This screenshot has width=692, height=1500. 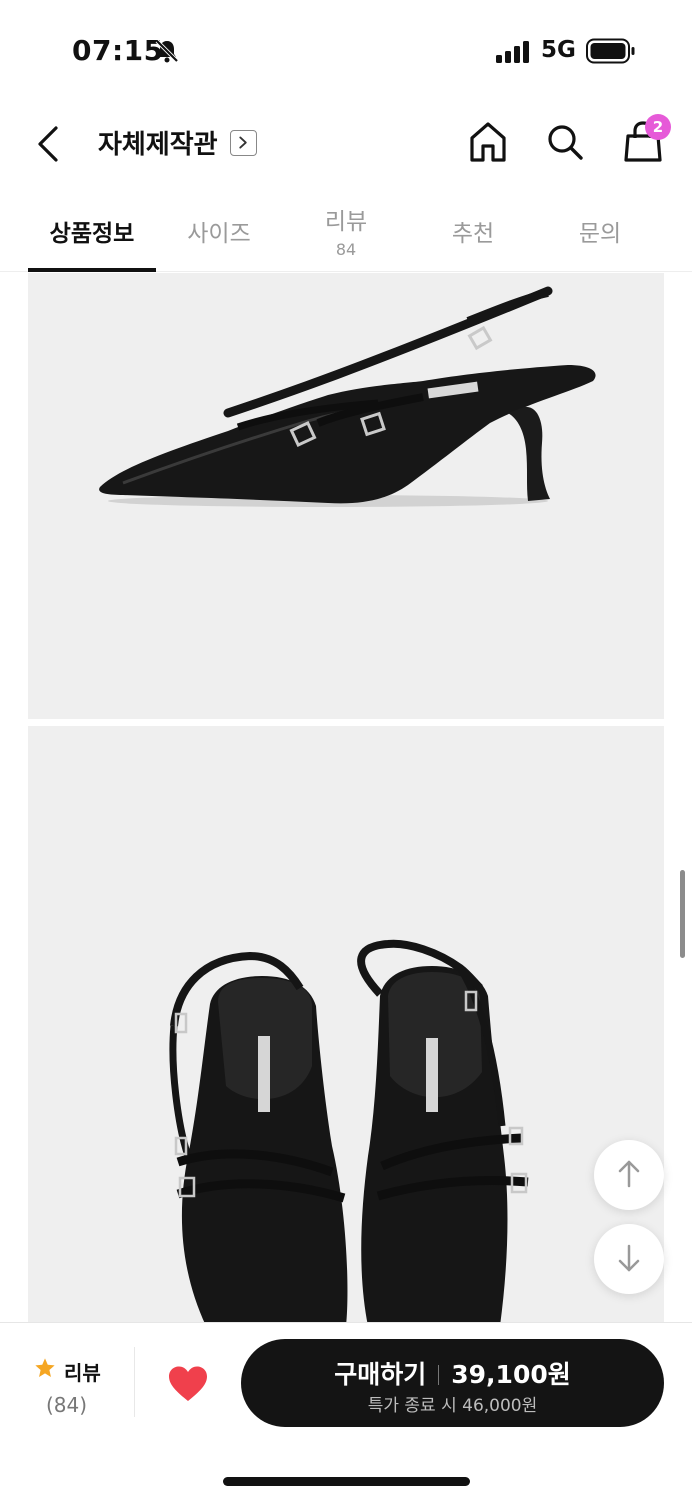 What do you see at coordinates (473, 234) in the screenshot?
I see `tab-label: 추천` at bounding box center [473, 234].